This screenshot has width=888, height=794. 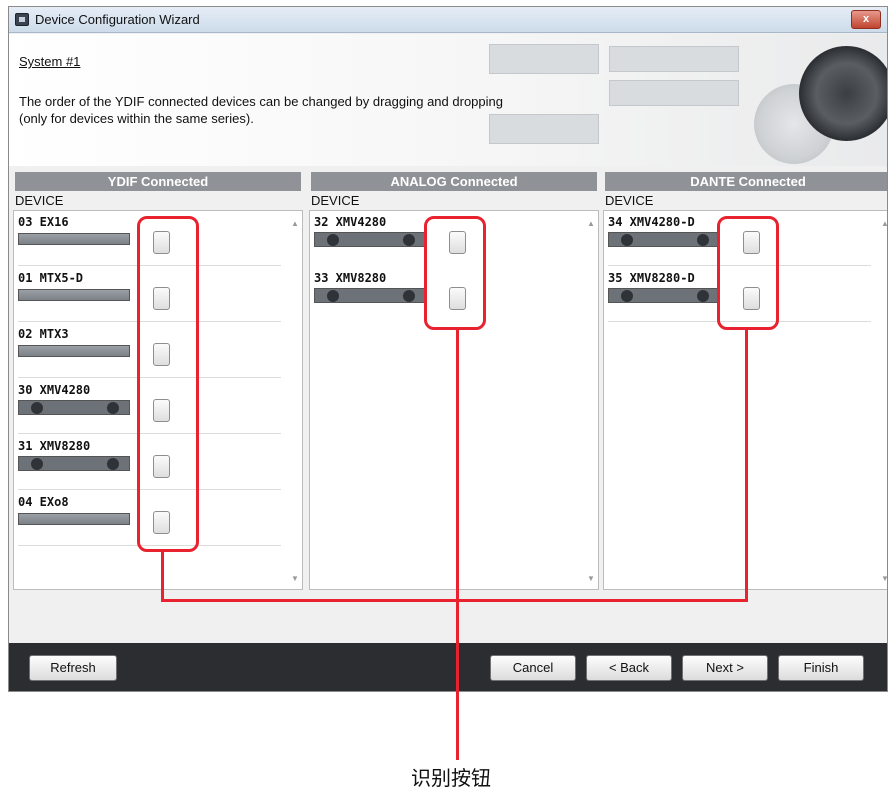 I want to click on system-title: System #1, so click(x=50, y=61).